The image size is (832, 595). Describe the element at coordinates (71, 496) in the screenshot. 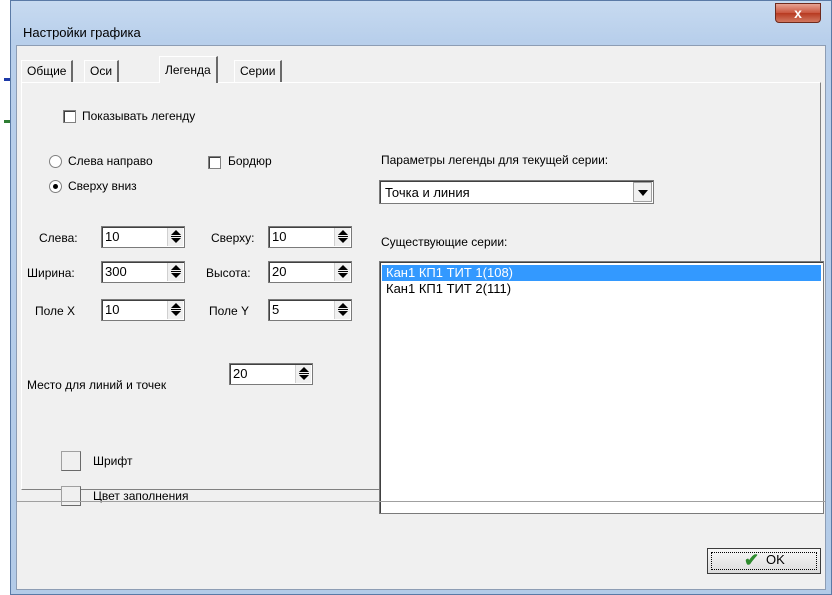

I see `fill-color-button` at that location.